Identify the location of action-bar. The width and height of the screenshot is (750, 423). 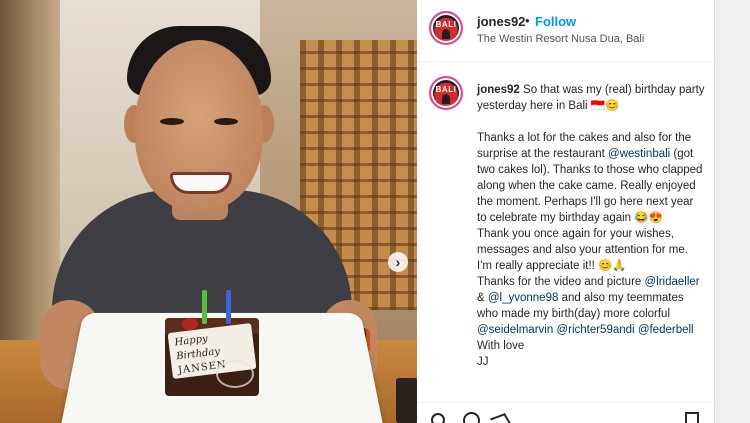
(566, 412).